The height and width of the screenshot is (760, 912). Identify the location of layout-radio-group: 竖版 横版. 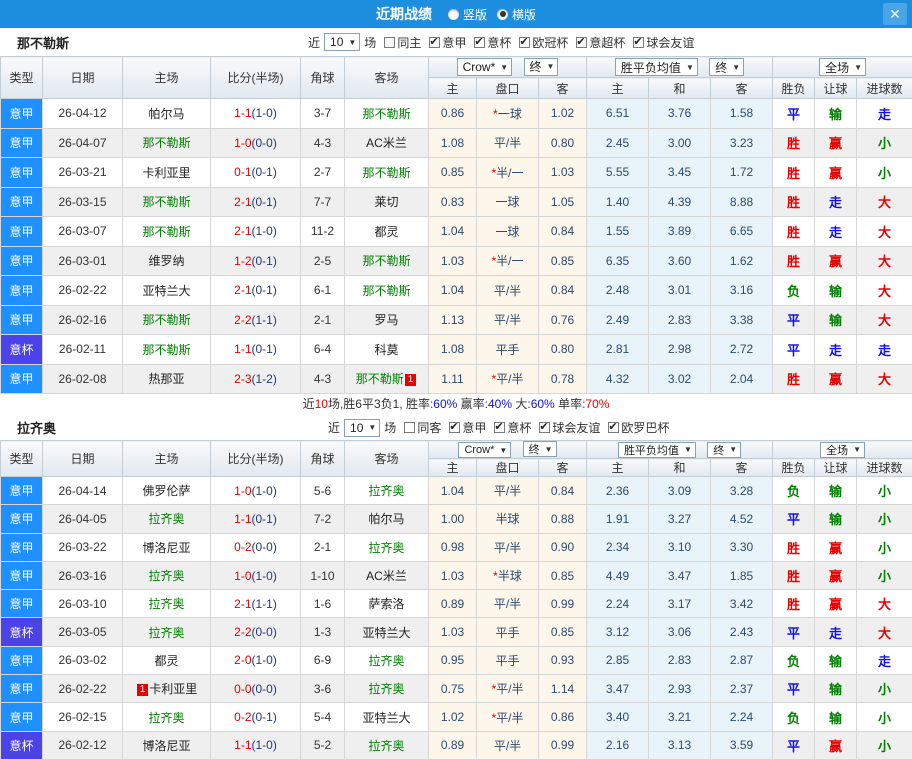
(487, 14).